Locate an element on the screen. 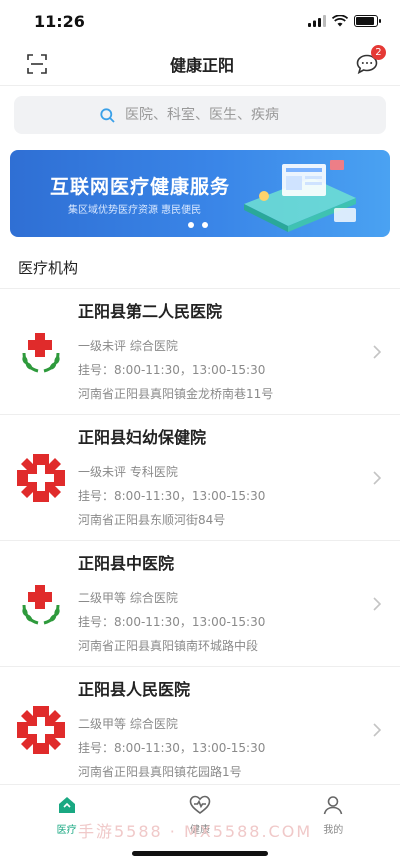  scan-button is located at coordinates (37, 64).